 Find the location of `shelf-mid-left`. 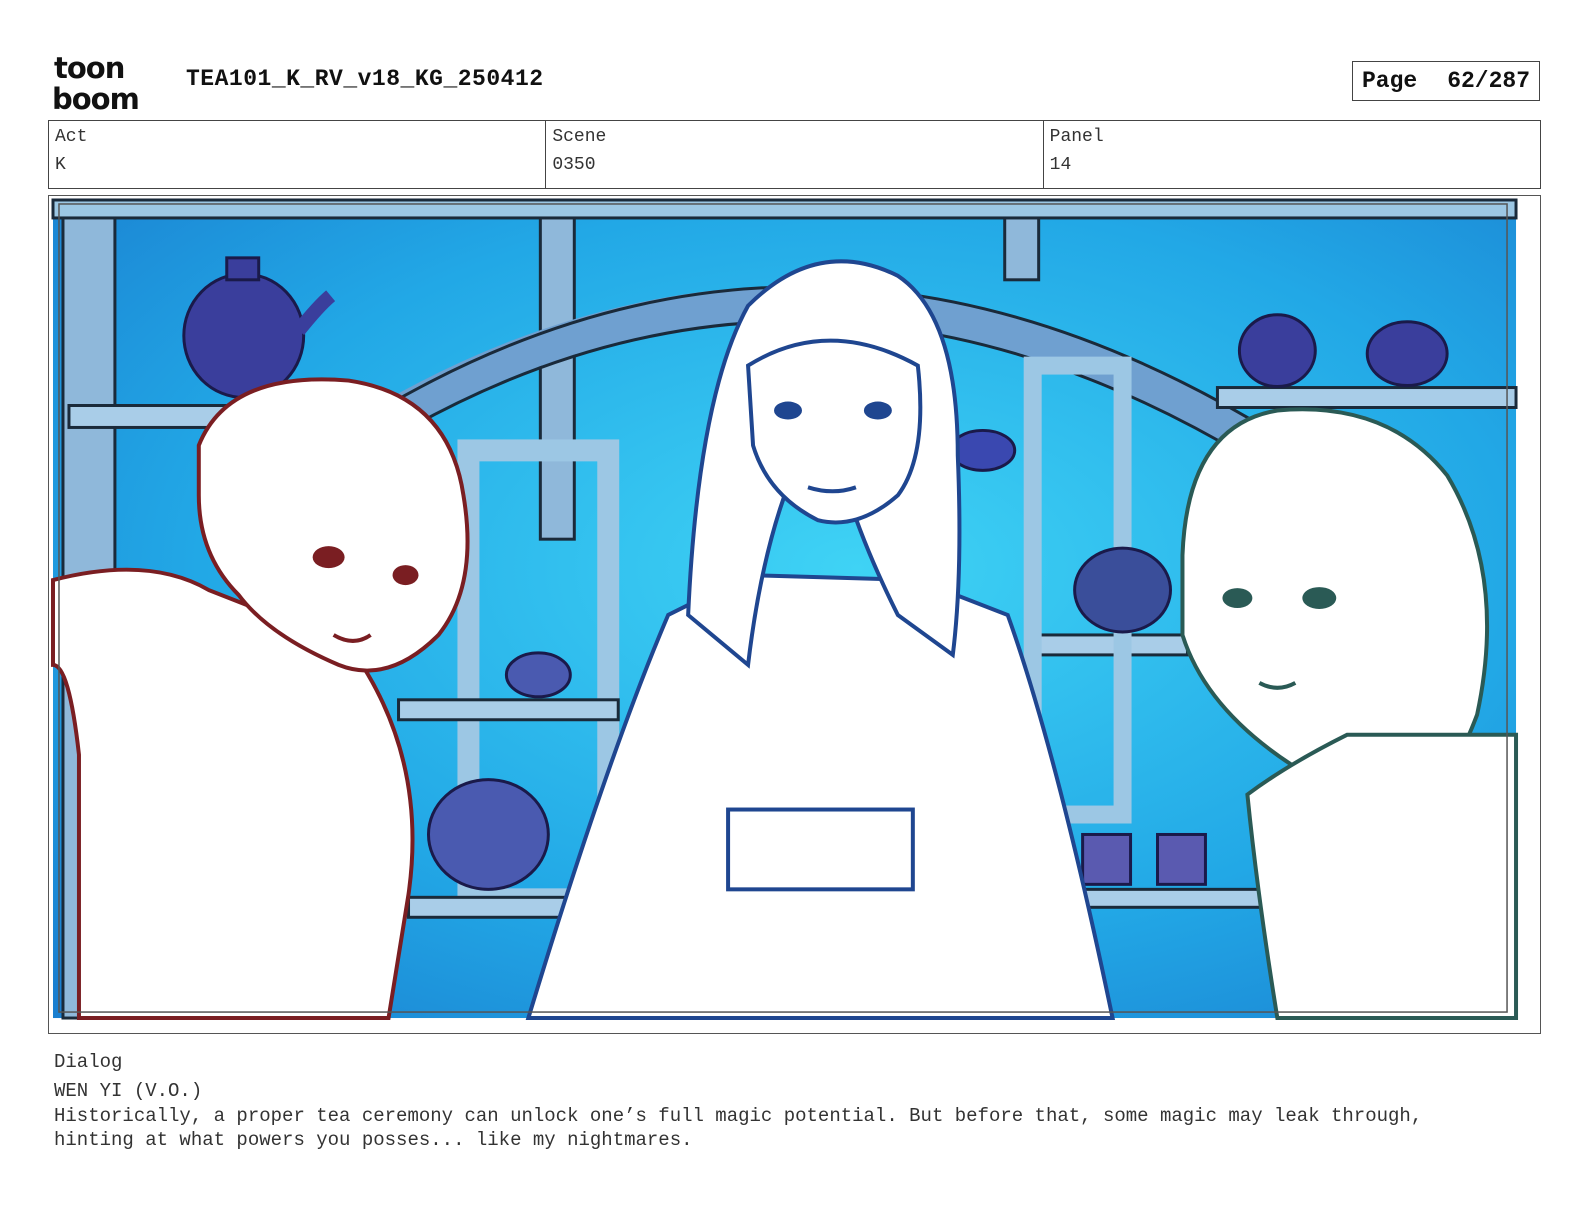

shelf-mid-left is located at coordinates (508, 710).